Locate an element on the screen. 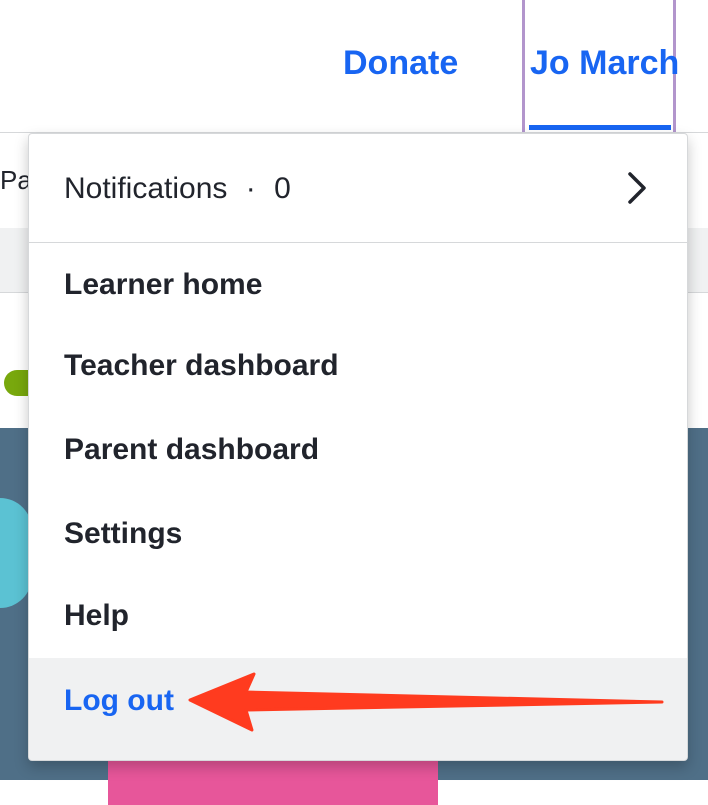 The height and width of the screenshot is (805, 708). notifications-label: Notifications · 0 is located at coordinates (177, 189).